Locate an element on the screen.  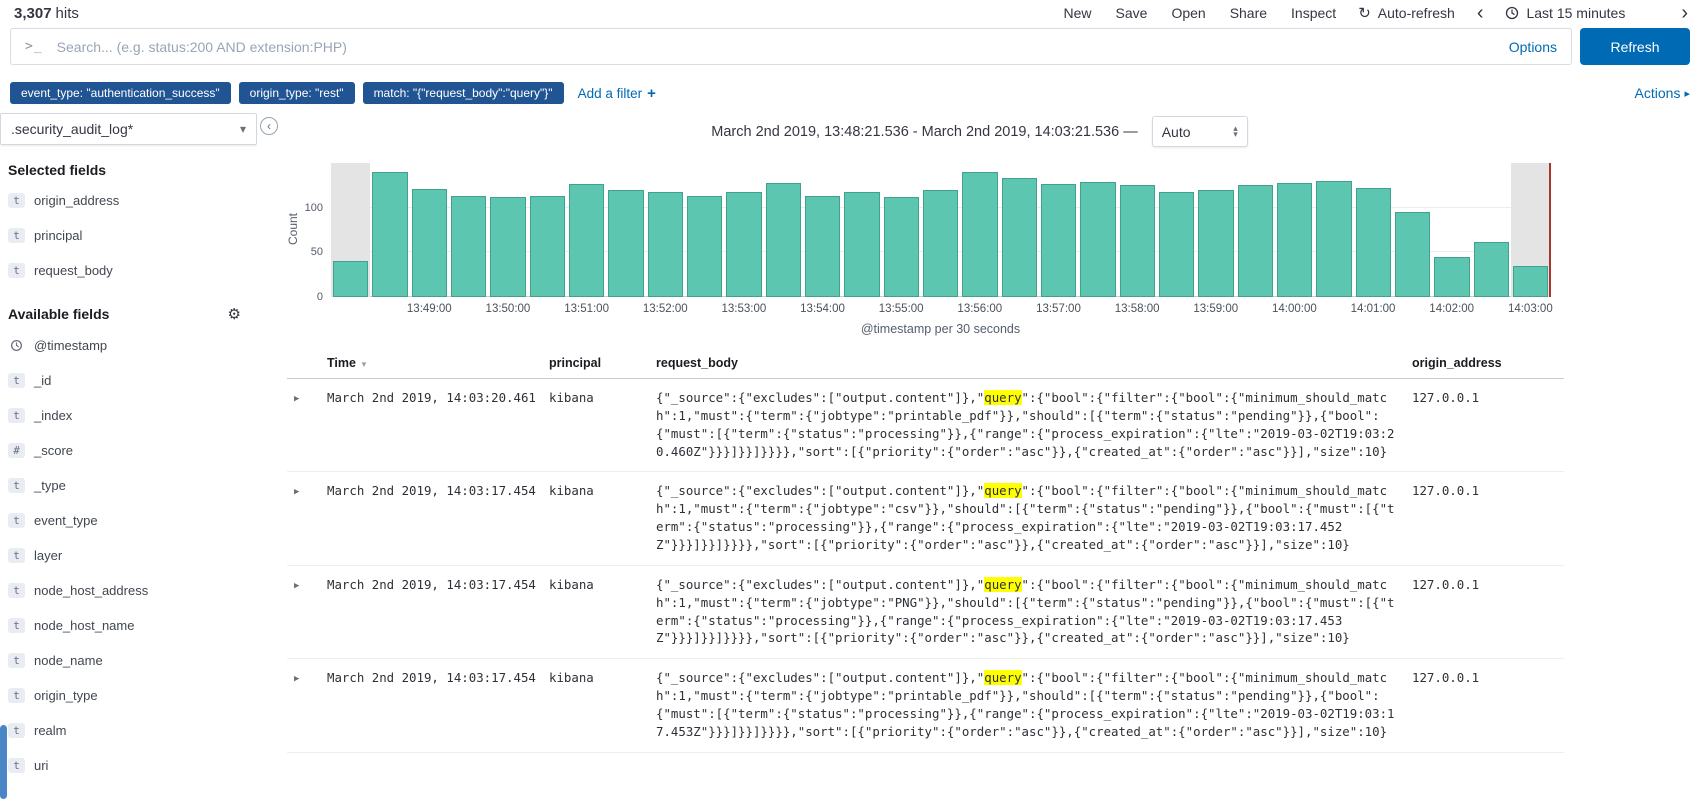
field-item-timestamp: @timestamp is located at coordinates (128, 345).